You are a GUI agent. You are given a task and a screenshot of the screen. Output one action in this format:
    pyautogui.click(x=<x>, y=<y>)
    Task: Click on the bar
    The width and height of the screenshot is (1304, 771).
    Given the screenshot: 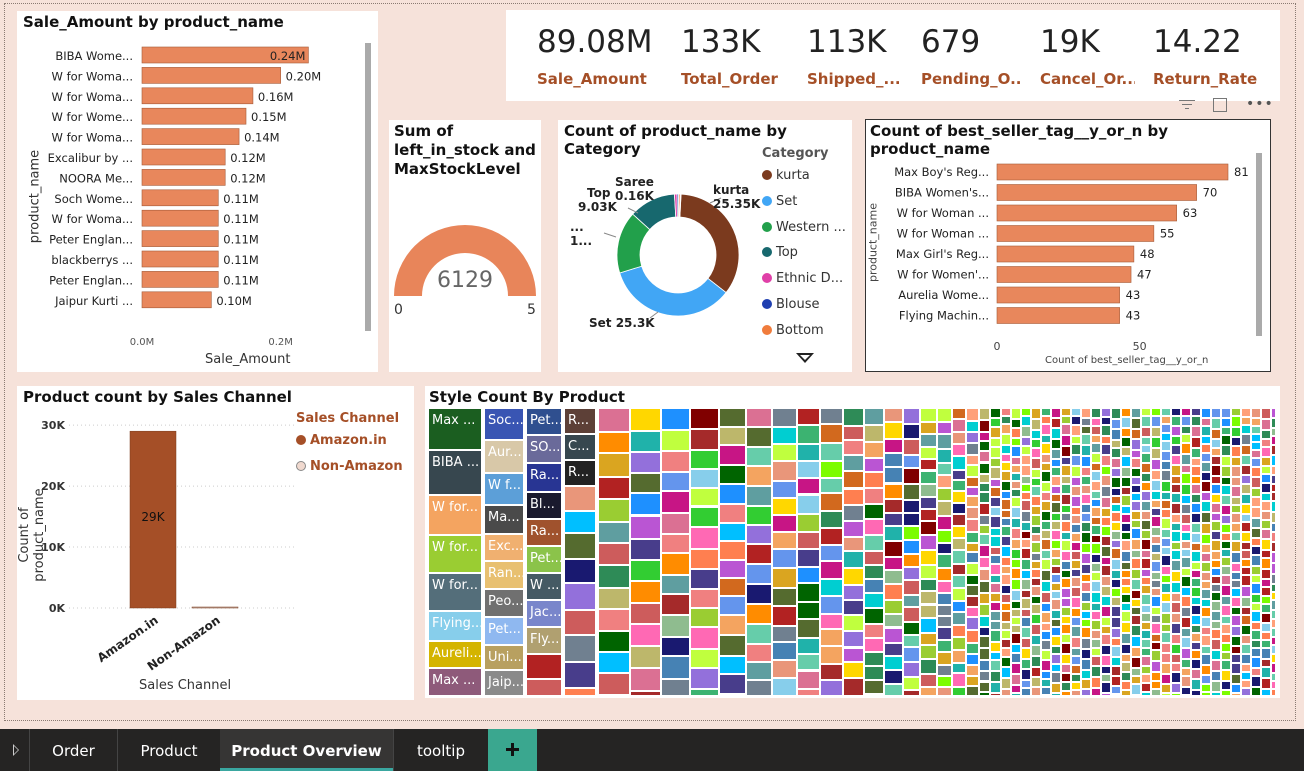 What is the action you would take?
    pyautogui.click(x=180, y=198)
    